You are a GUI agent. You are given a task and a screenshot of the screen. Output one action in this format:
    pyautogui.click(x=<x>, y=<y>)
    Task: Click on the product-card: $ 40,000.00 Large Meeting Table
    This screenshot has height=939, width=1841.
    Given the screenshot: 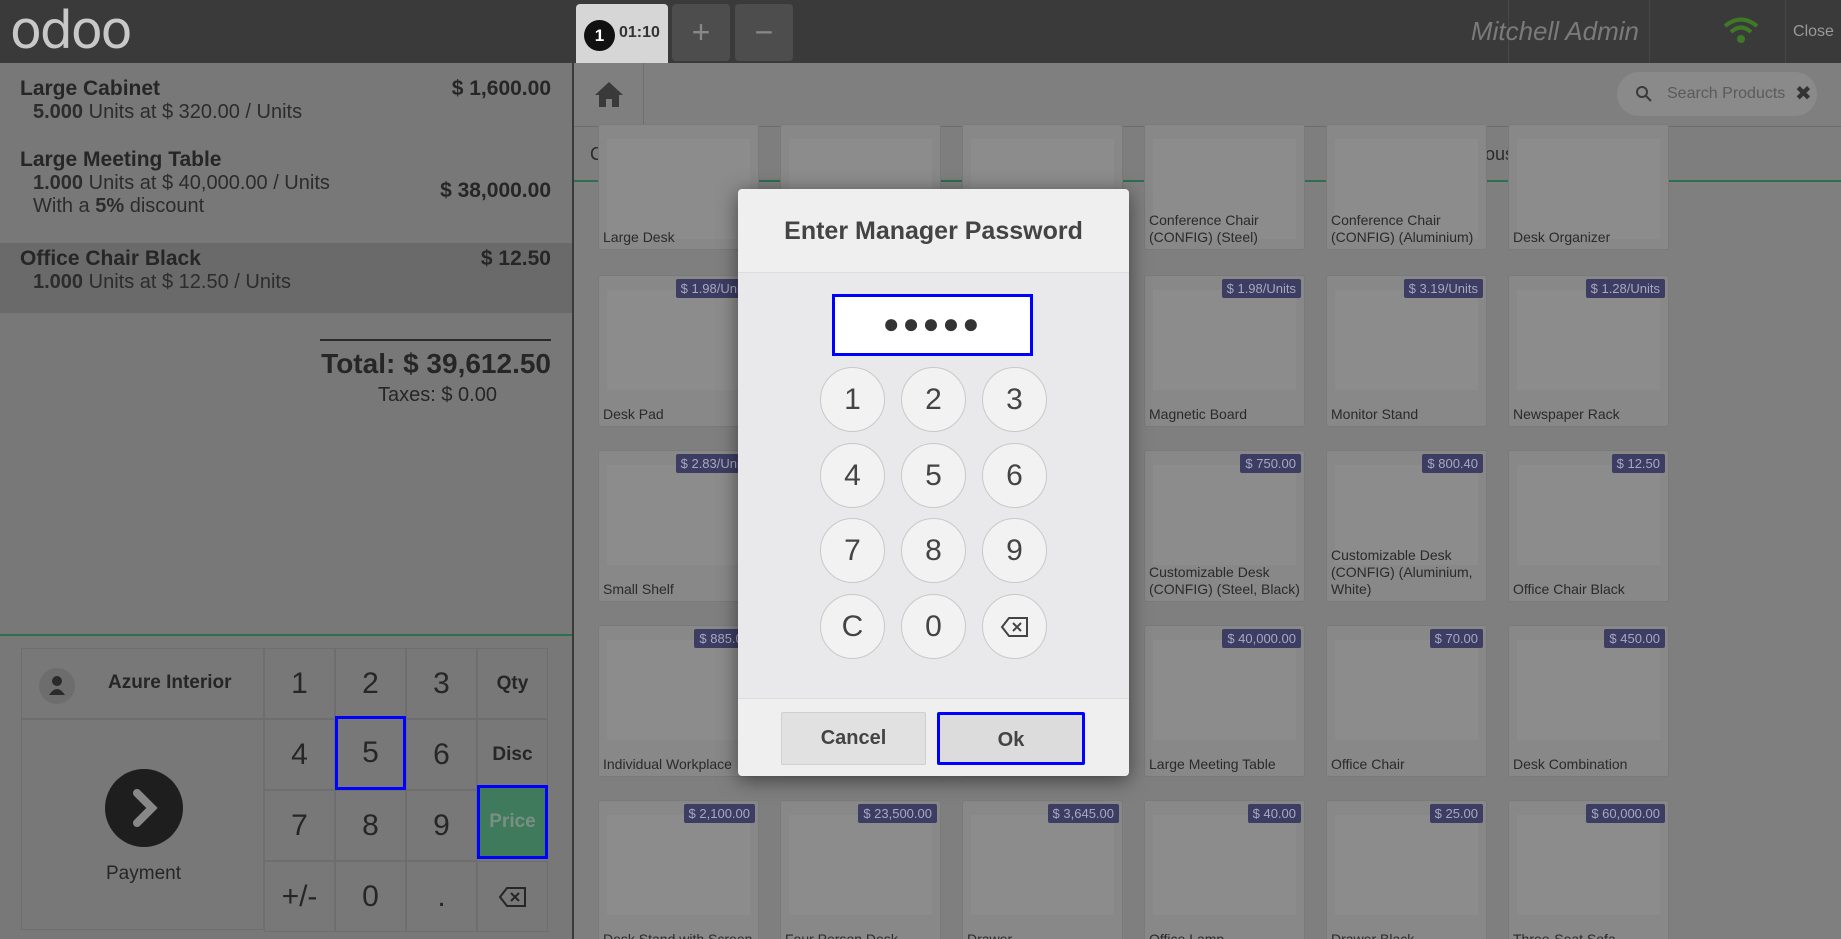 What is the action you would take?
    pyautogui.click(x=1224, y=701)
    